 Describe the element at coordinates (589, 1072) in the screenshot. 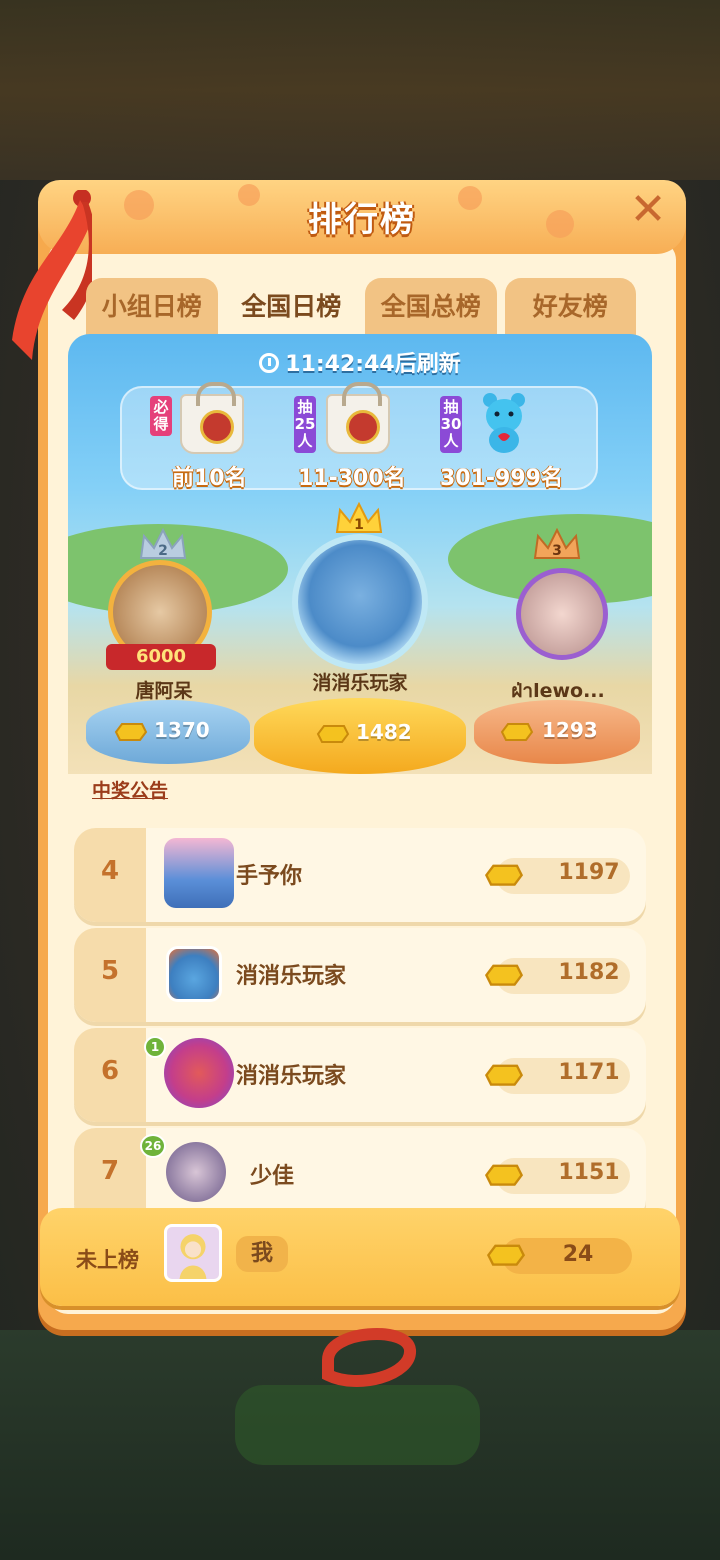

I see `player-score: 1171` at that location.